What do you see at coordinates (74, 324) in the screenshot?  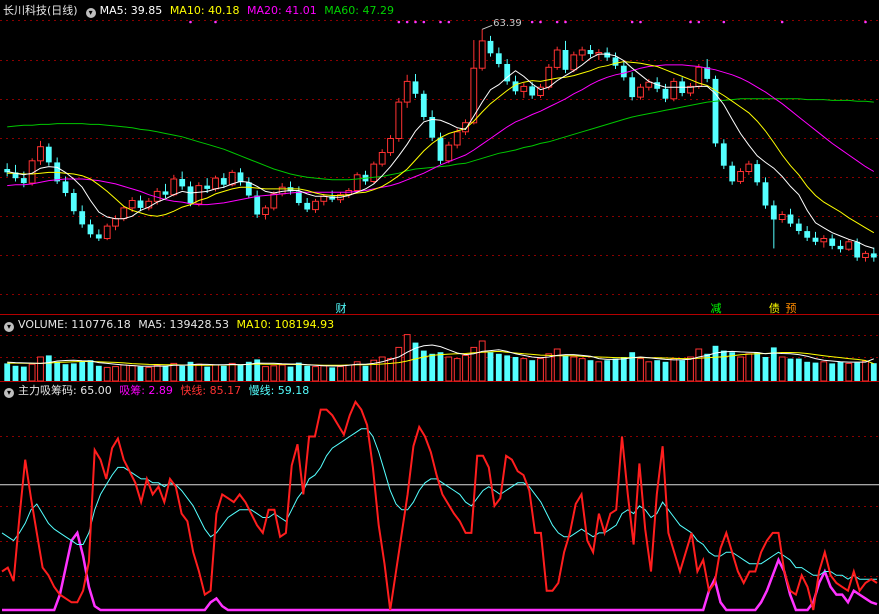 I see `volume-value: VOLUME: 110776.18` at bounding box center [74, 324].